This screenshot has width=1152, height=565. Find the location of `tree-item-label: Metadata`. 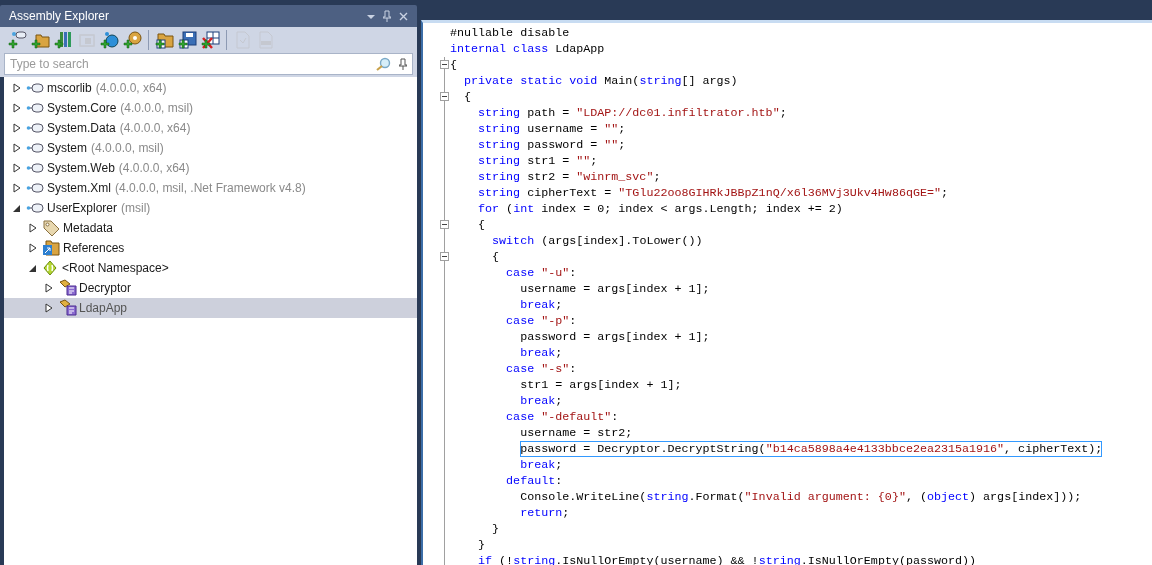

tree-item-label: Metadata is located at coordinates (88, 228).